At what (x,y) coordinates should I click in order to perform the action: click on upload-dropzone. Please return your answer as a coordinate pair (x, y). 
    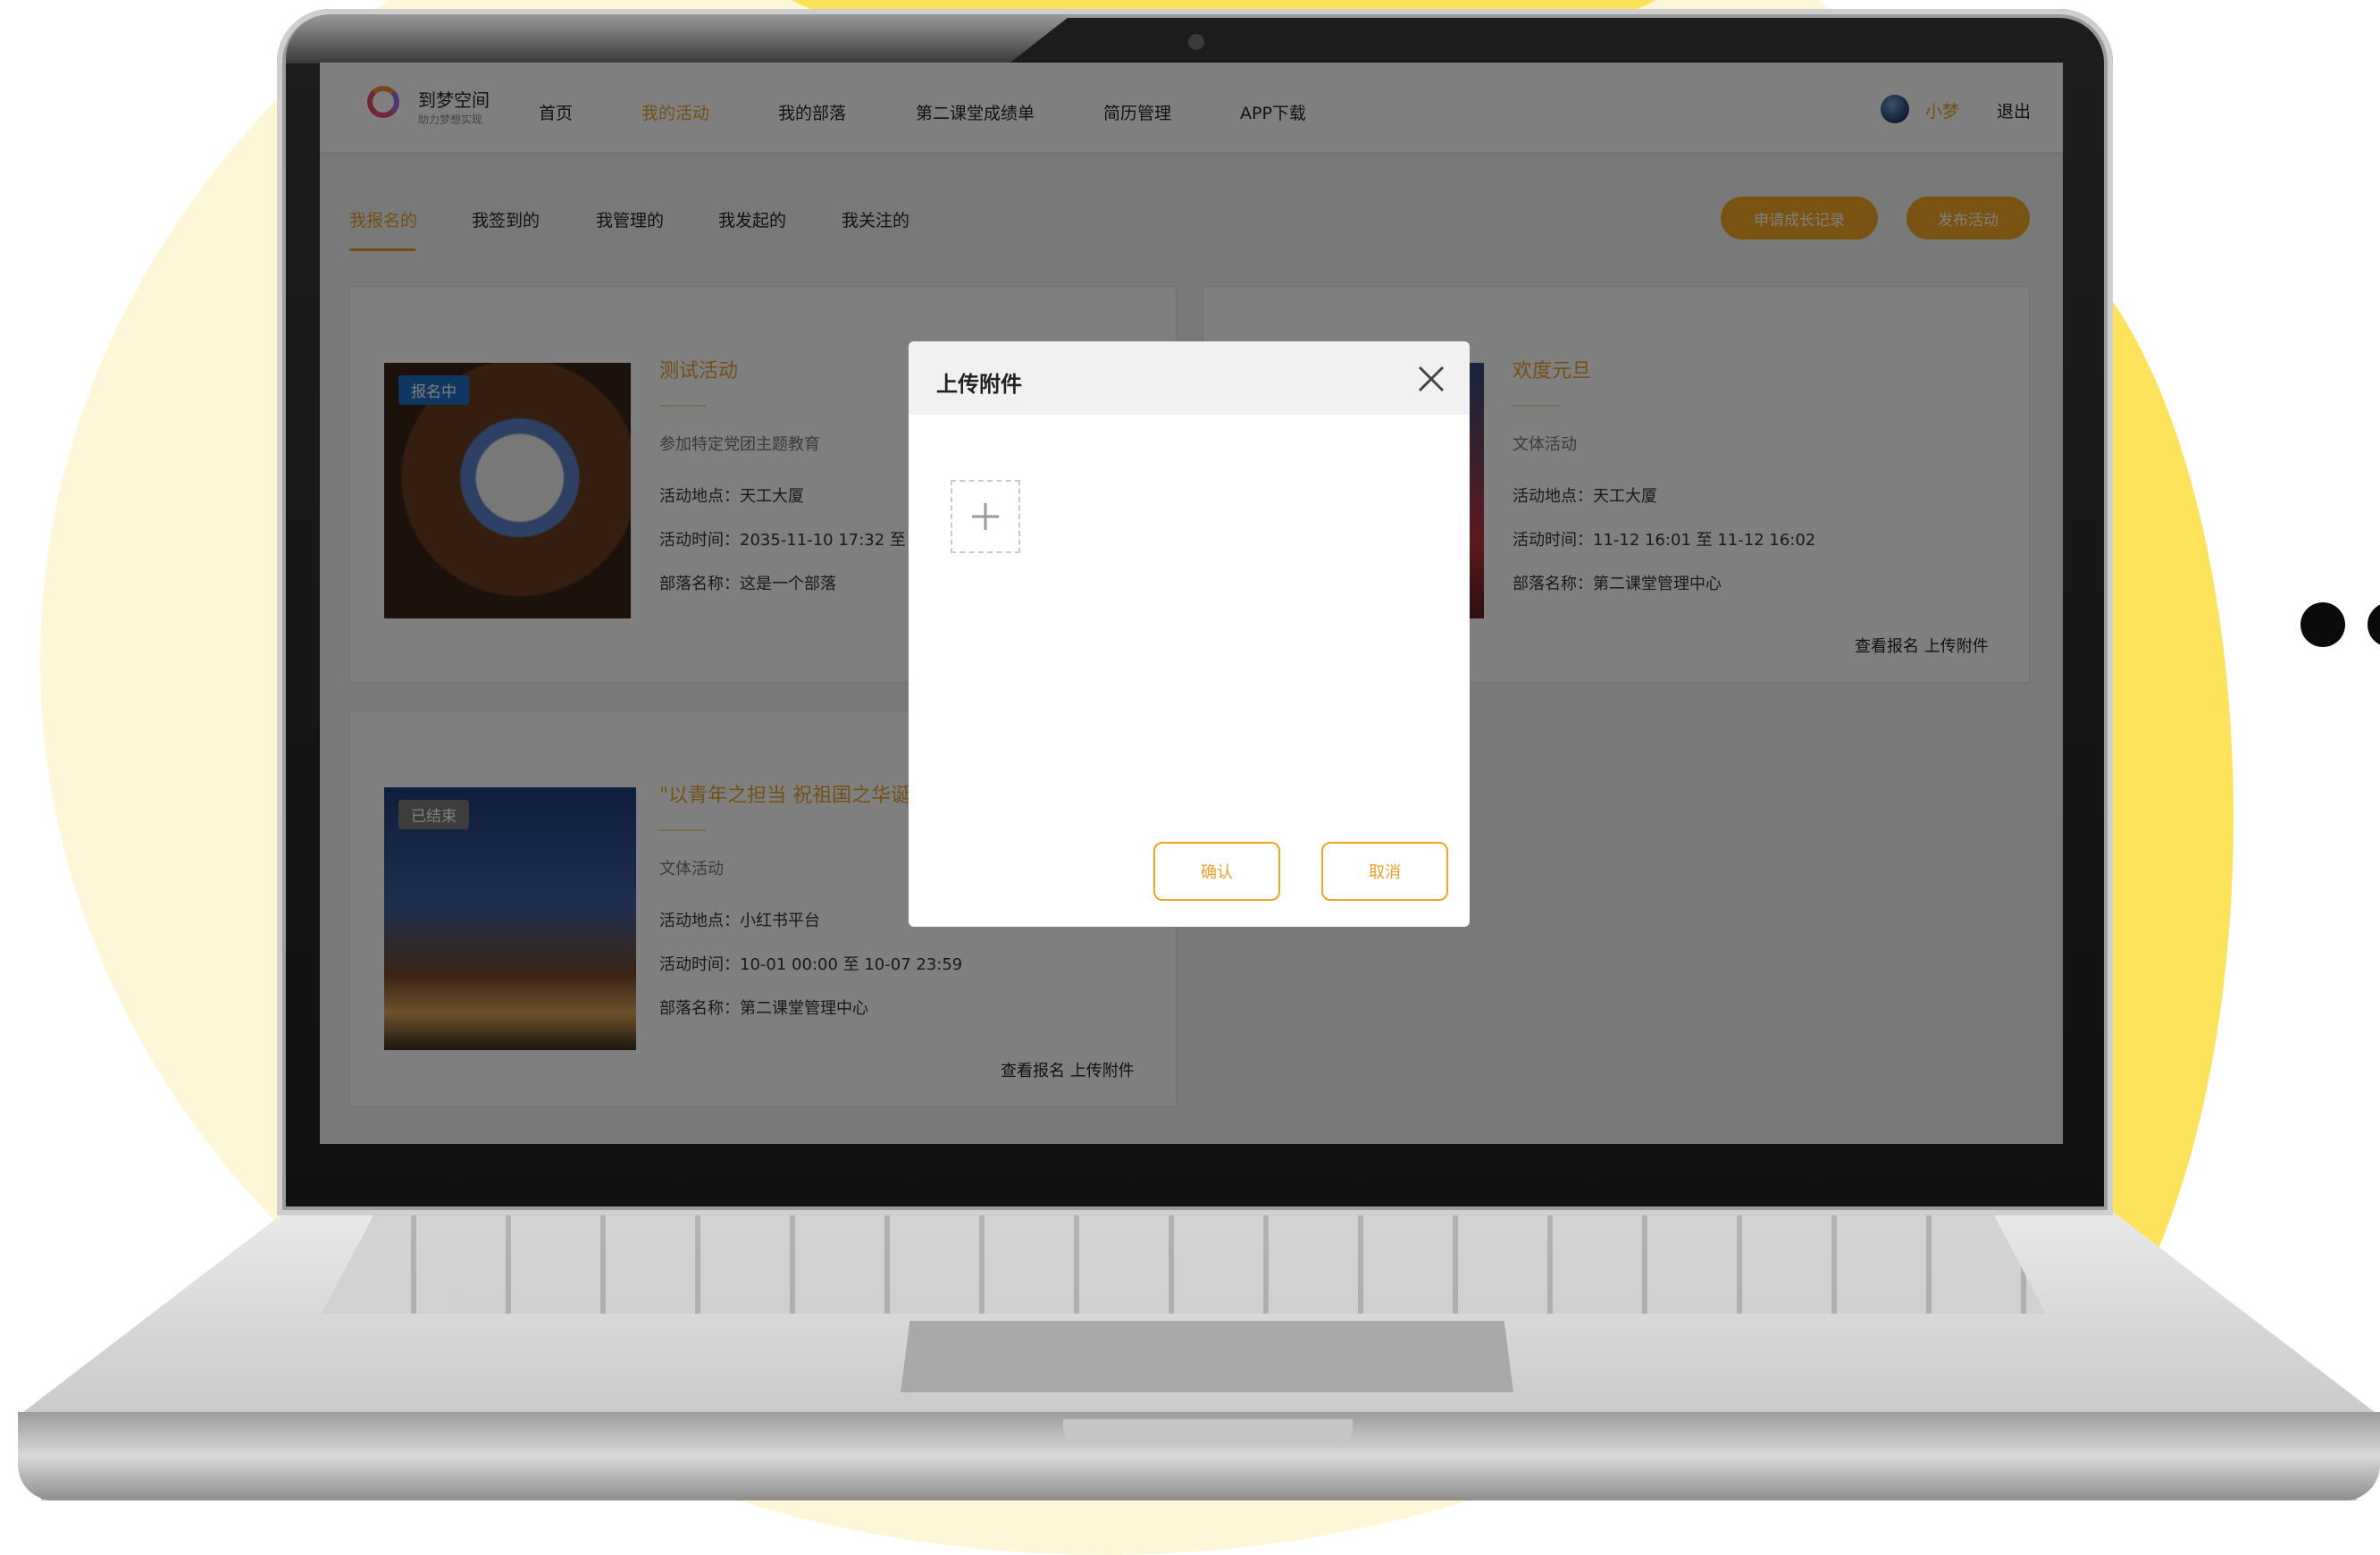
    Looking at the image, I should click on (986, 516).